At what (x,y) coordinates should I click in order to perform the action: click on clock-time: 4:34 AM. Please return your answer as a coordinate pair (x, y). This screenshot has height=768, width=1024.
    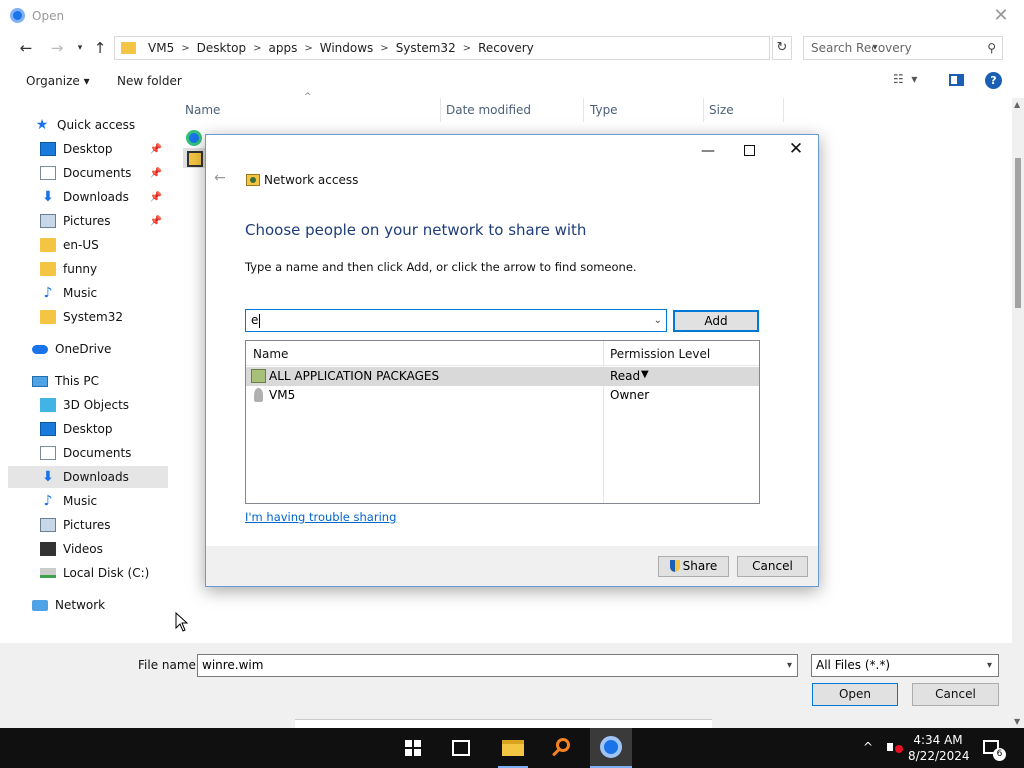
    Looking at the image, I should click on (938, 740).